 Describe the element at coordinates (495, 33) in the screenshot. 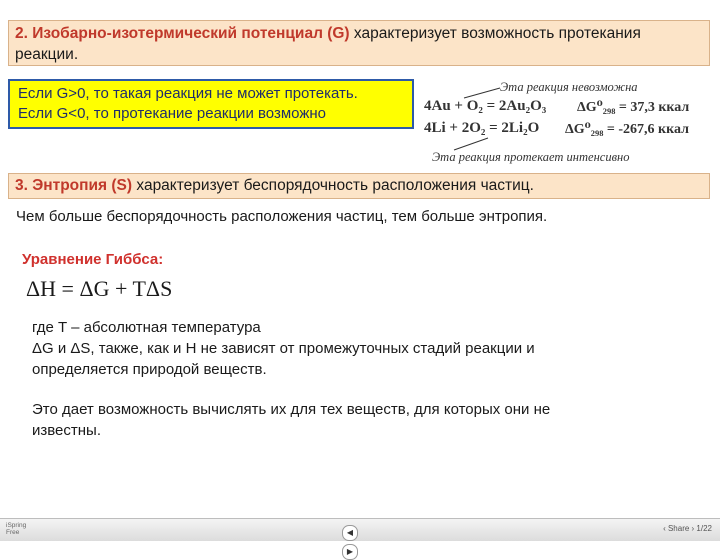

I see `section2-text-line1: характеризует возможность протекания` at that location.